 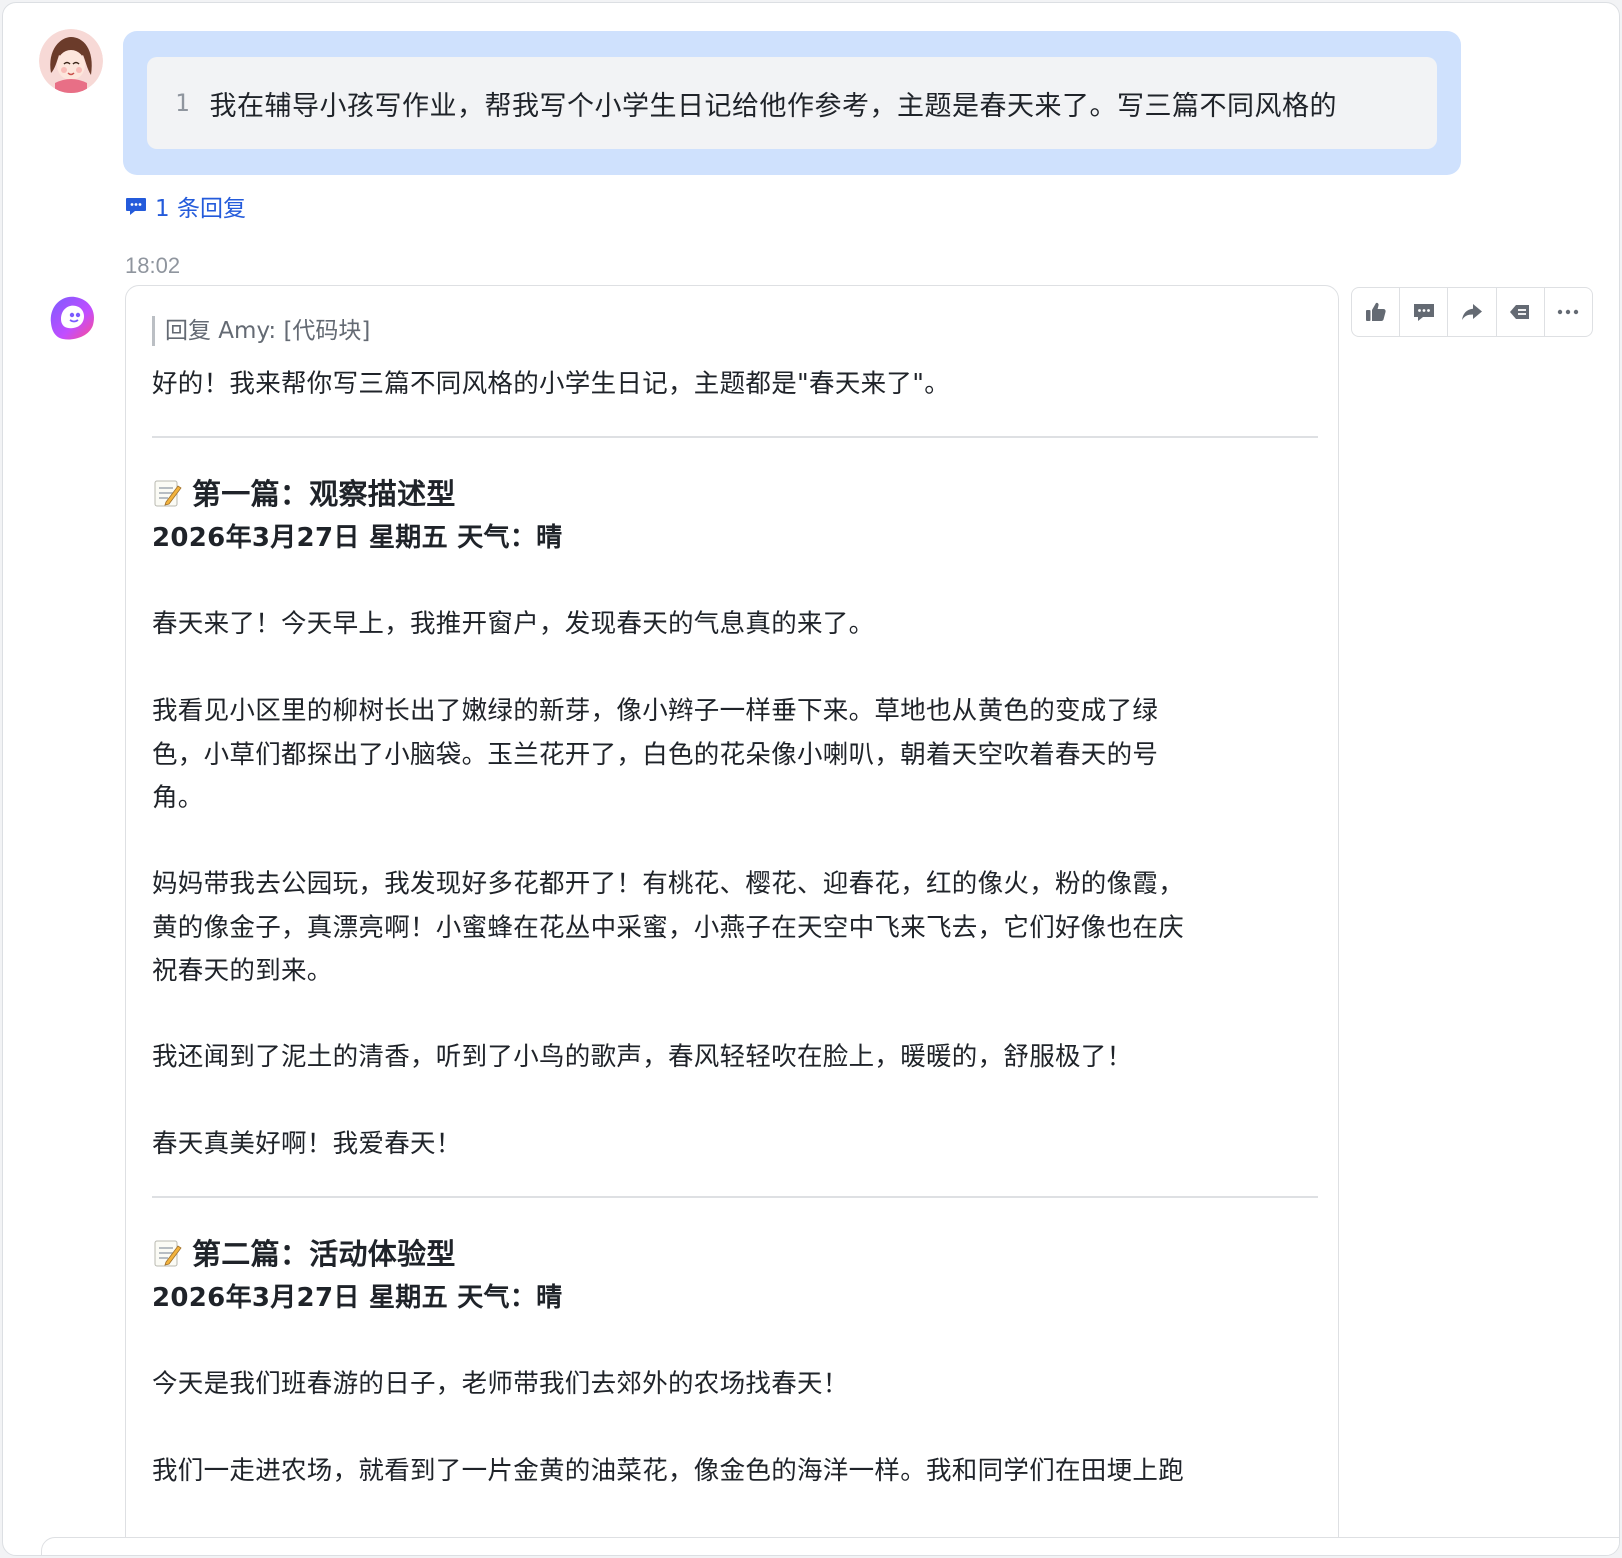 I want to click on forward-icon, so click(x=1472, y=312).